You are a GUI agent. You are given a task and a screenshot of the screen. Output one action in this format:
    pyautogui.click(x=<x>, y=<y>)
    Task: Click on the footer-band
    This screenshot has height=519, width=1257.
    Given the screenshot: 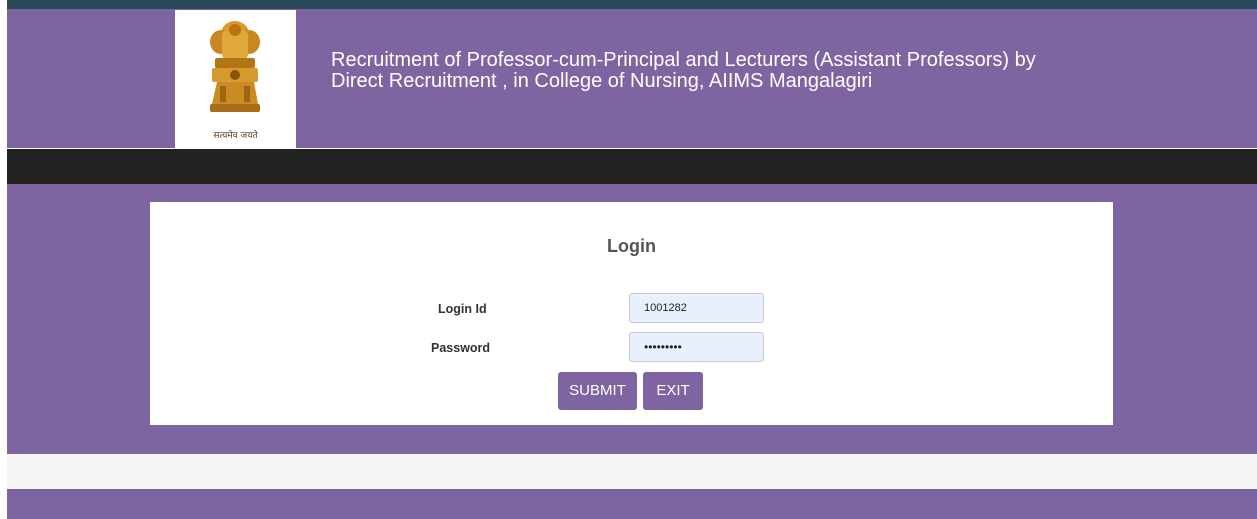 What is the action you would take?
    pyautogui.click(x=632, y=504)
    